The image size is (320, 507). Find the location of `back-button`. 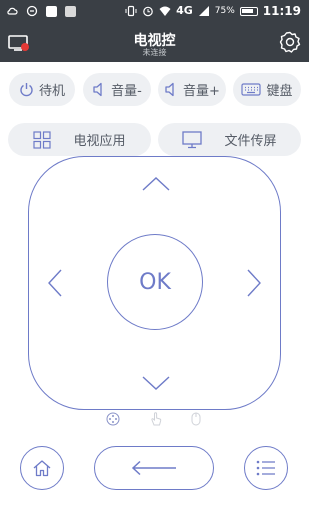

back-button is located at coordinates (154, 468).